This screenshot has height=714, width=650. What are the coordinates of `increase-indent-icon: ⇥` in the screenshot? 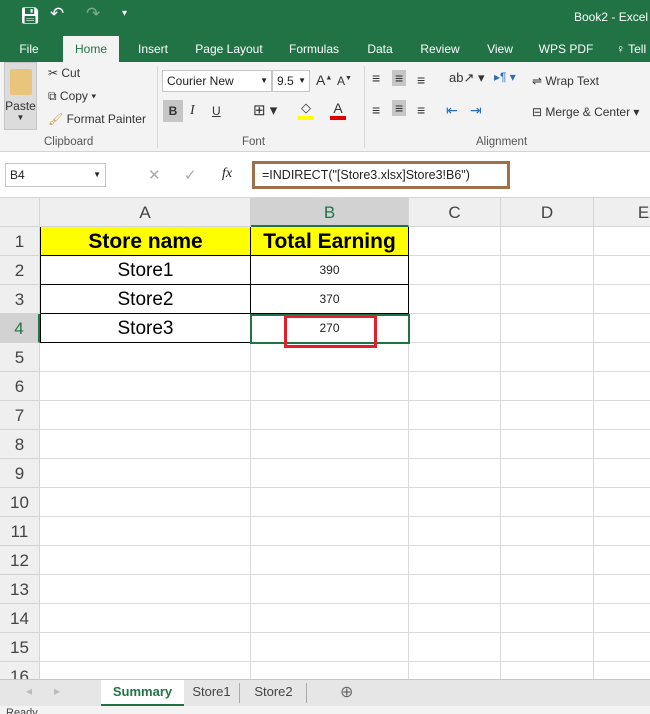 It's located at (476, 110).